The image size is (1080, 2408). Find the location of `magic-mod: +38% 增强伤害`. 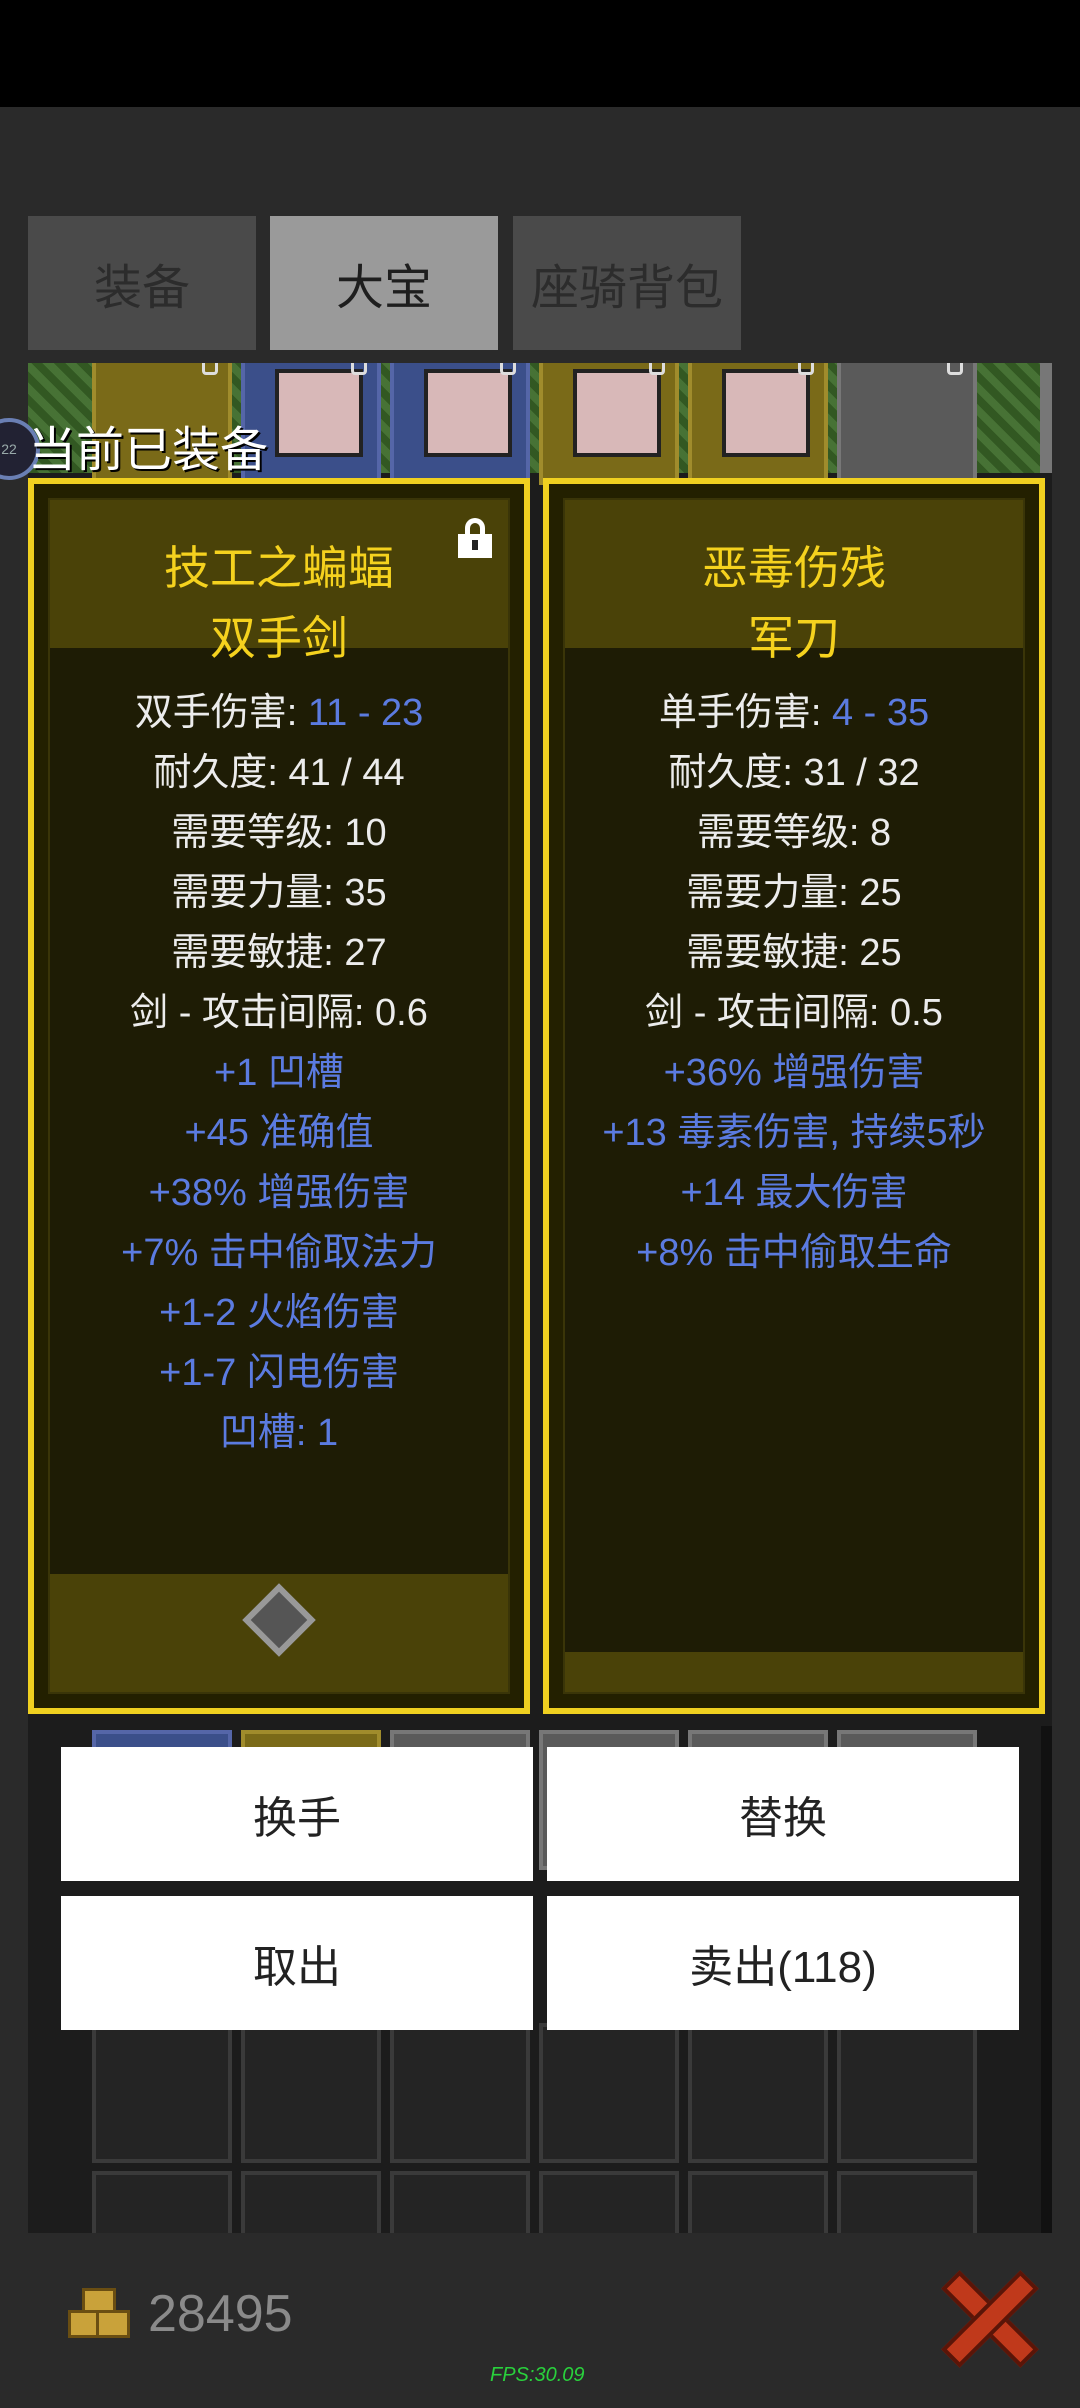

magic-mod: +38% 增强伤害 is located at coordinates (279, 1193).